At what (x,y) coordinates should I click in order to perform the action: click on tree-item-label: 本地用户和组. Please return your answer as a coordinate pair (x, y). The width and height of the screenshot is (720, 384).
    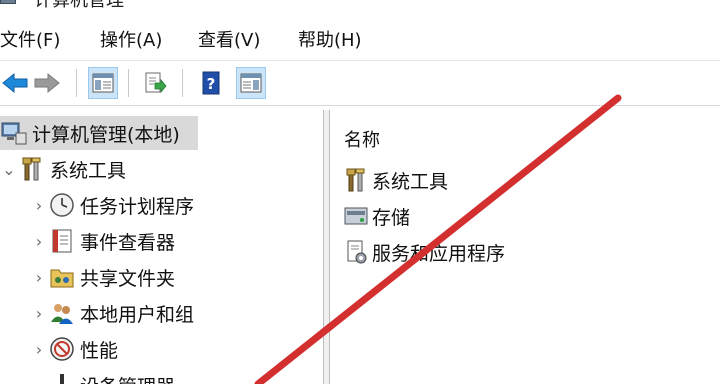
    Looking at the image, I should click on (137, 314).